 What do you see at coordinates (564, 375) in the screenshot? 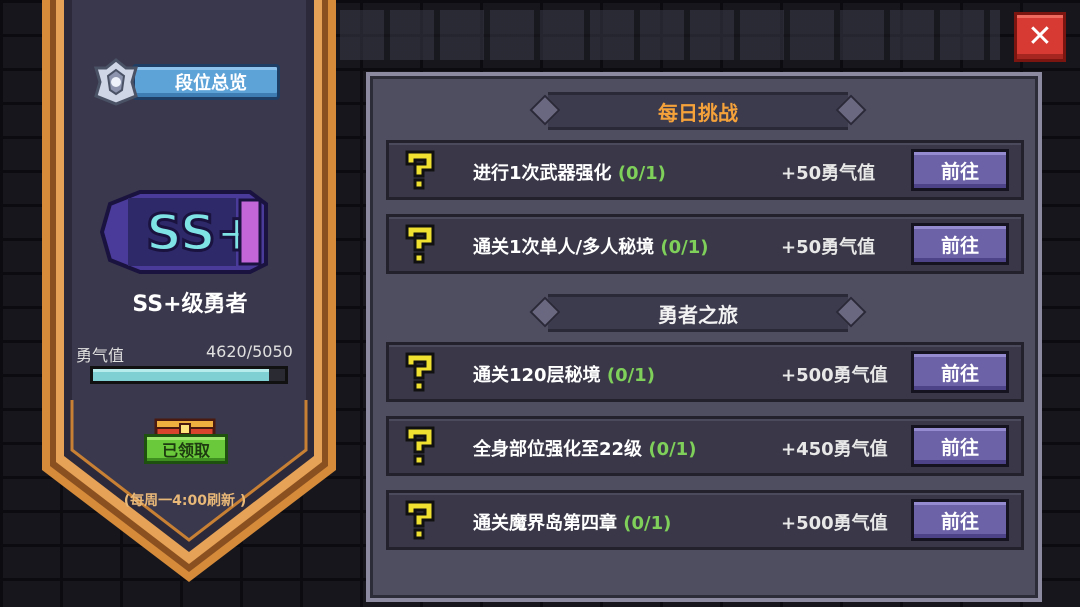
I see `task-name: 通关120层秘境 (0/1)` at bounding box center [564, 375].